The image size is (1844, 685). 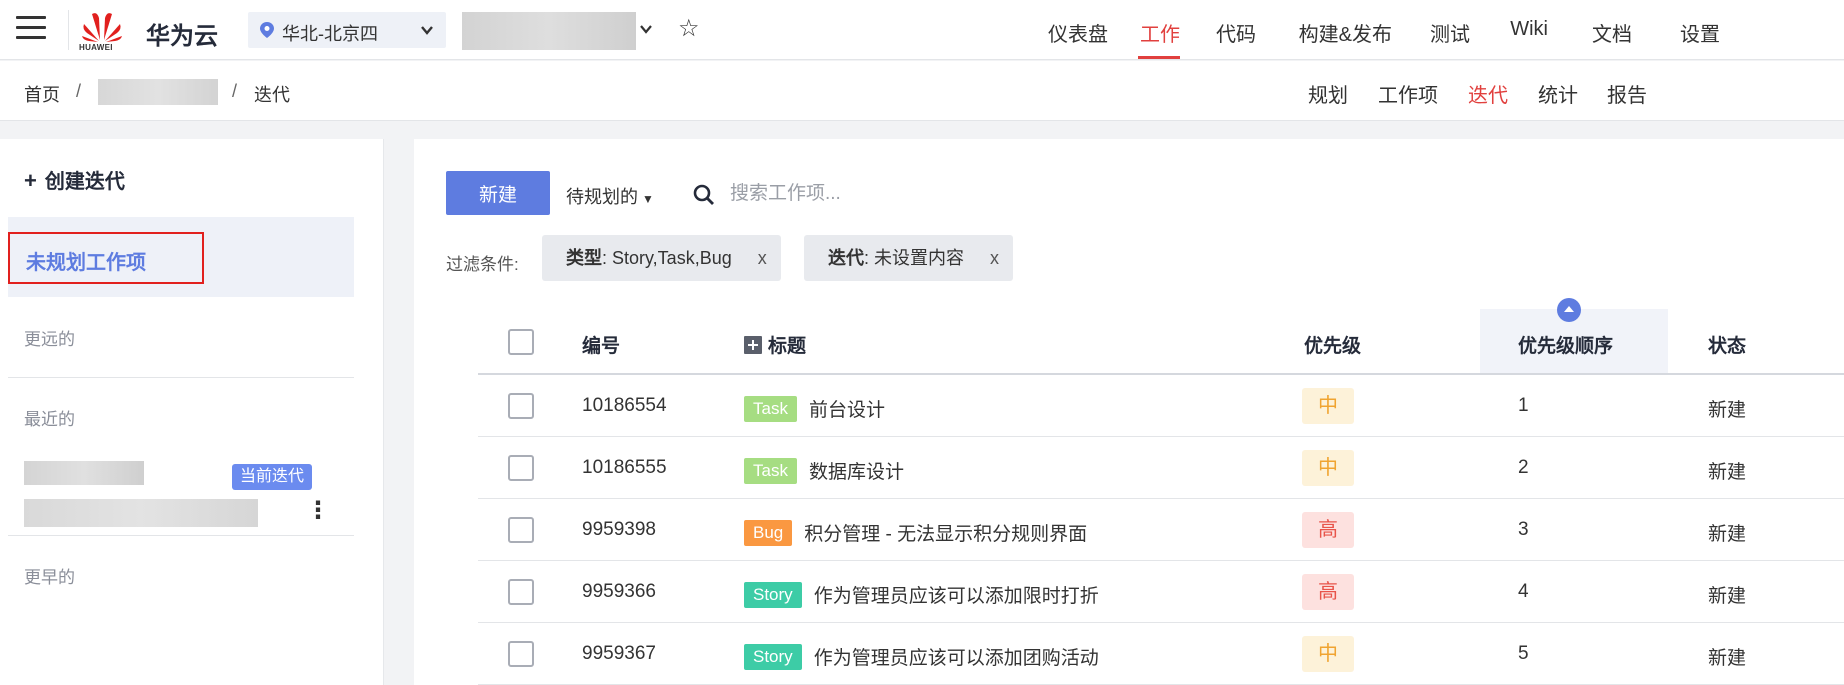 I want to click on project-selector, so click(x=549, y=31).